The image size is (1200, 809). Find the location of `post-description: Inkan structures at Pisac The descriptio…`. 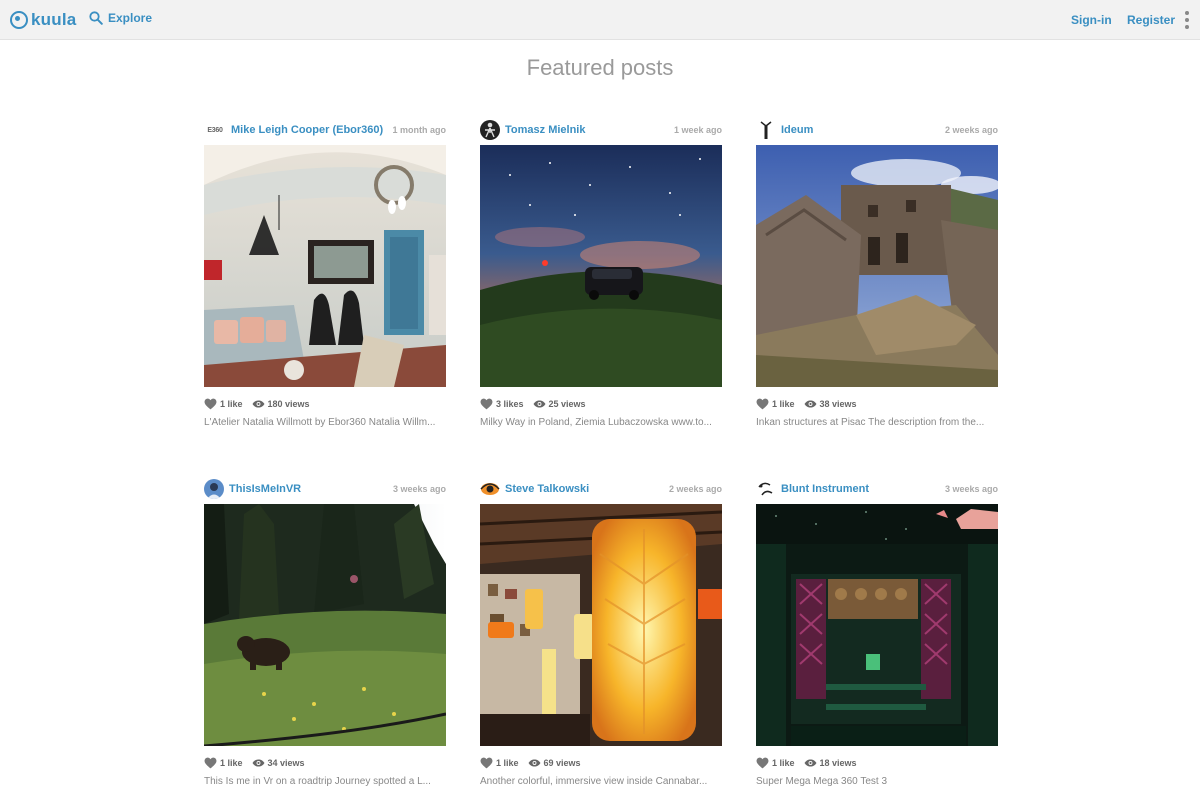

post-description: Inkan structures at Pisac The descriptio… is located at coordinates (877, 422).